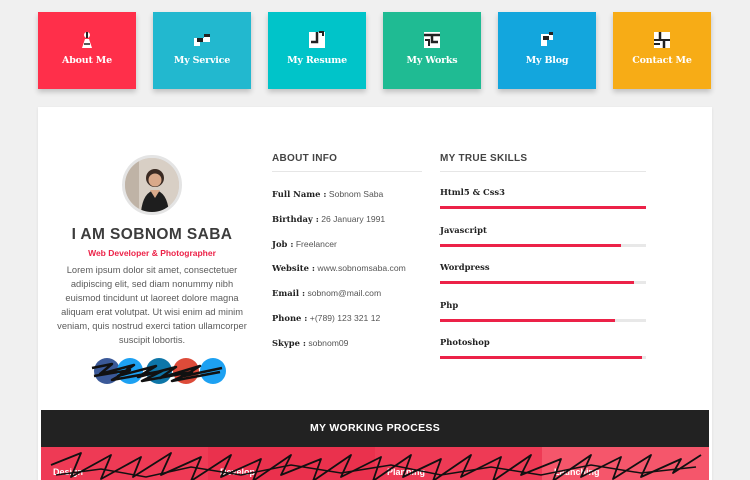 This screenshot has width=750, height=480. I want to click on tile-my-service: My Service, so click(202, 50).